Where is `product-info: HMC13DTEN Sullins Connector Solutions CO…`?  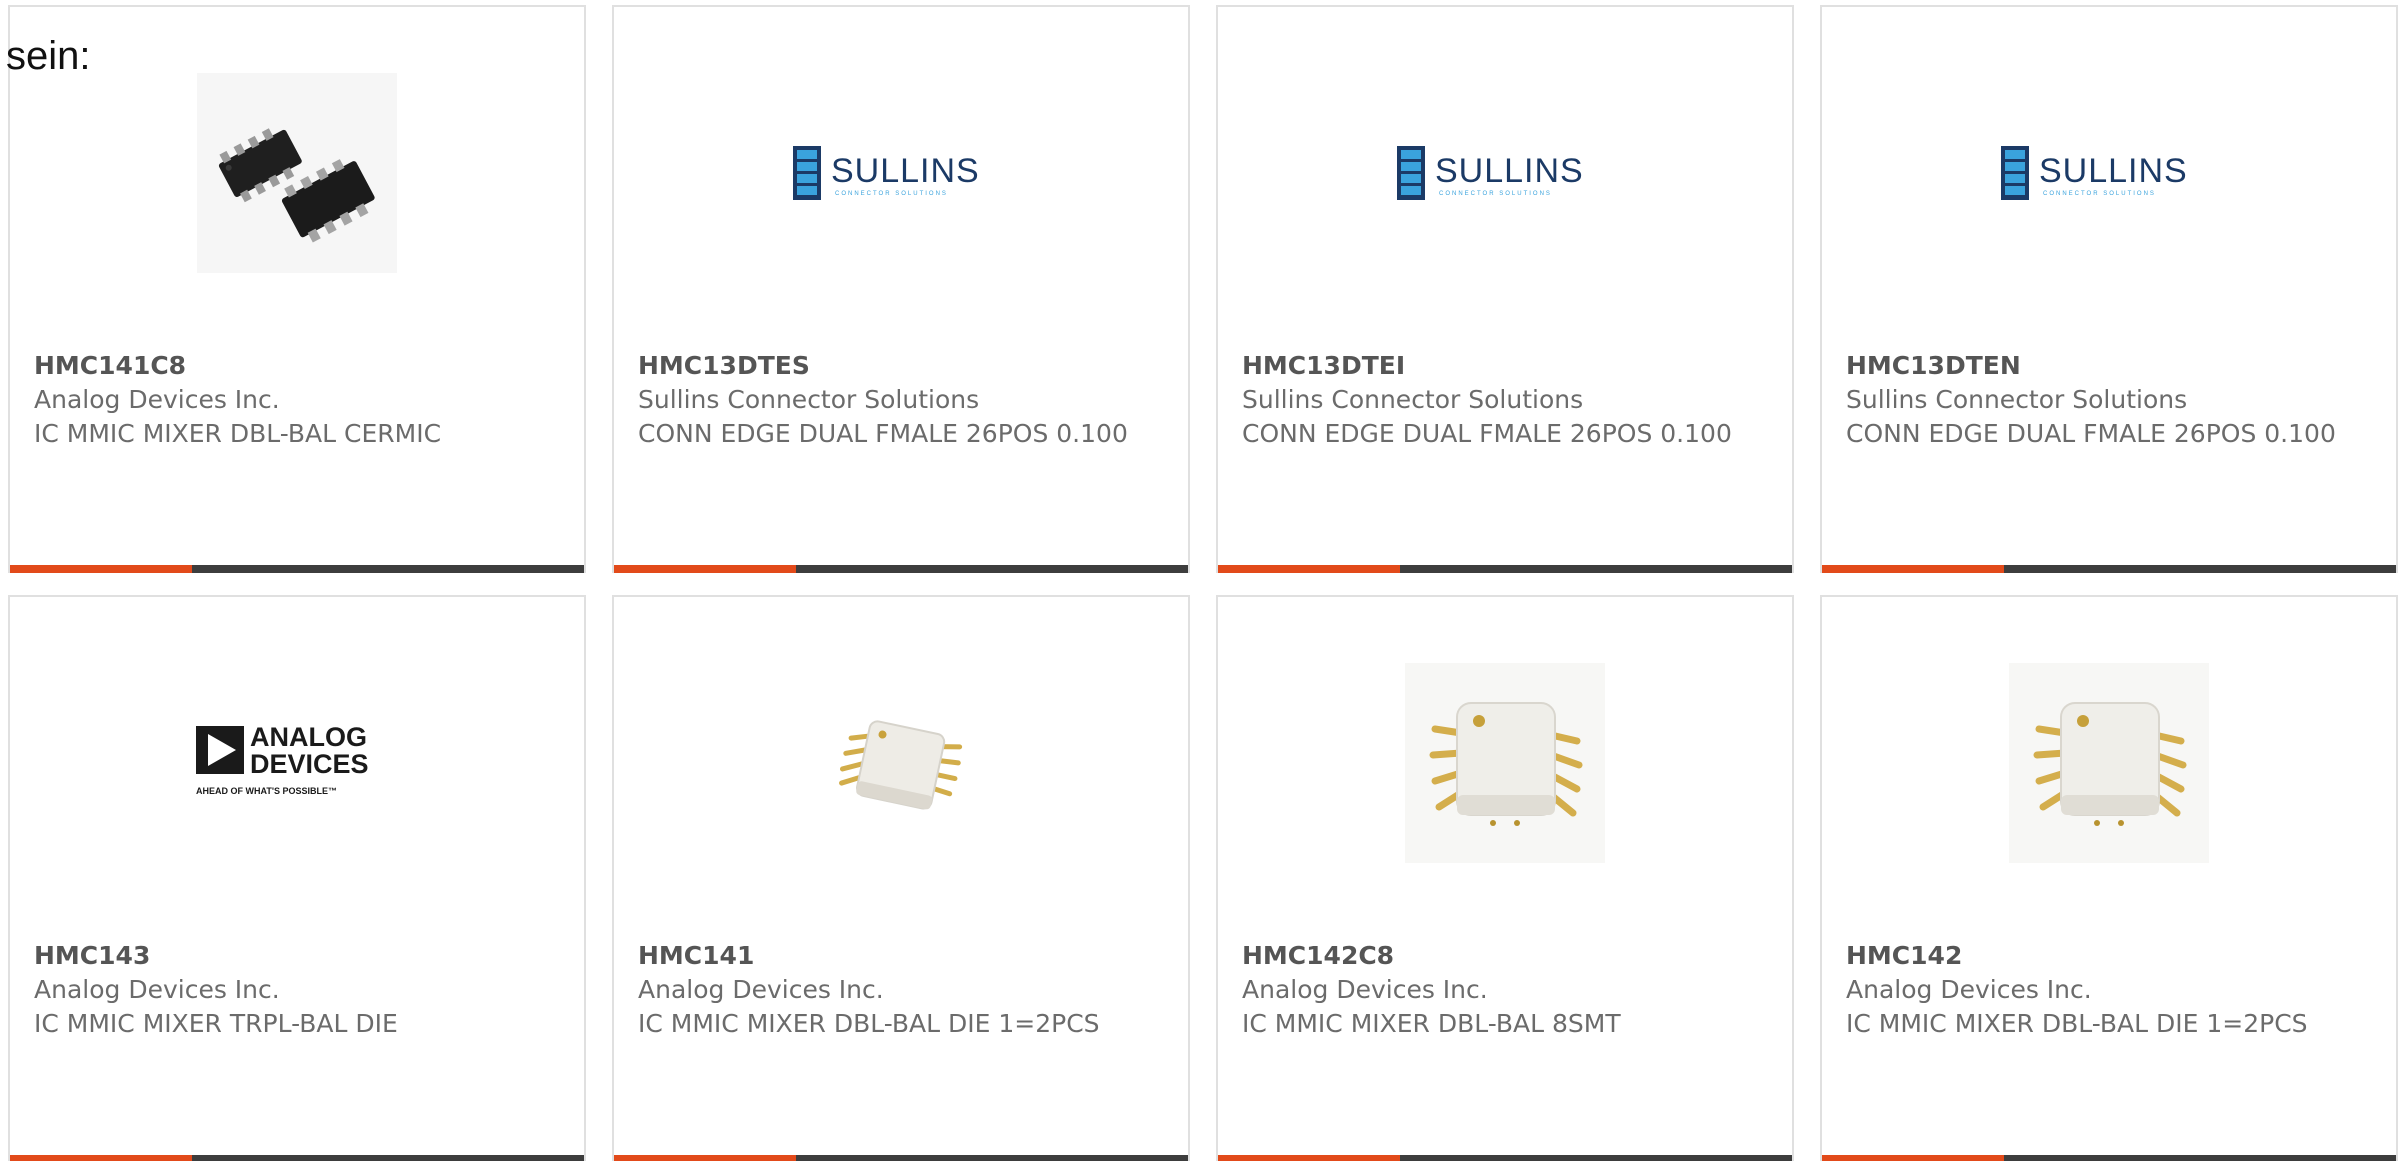 product-info: HMC13DTEN Sullins Connector Solutions CO… is located at coordinates (2111, 400).